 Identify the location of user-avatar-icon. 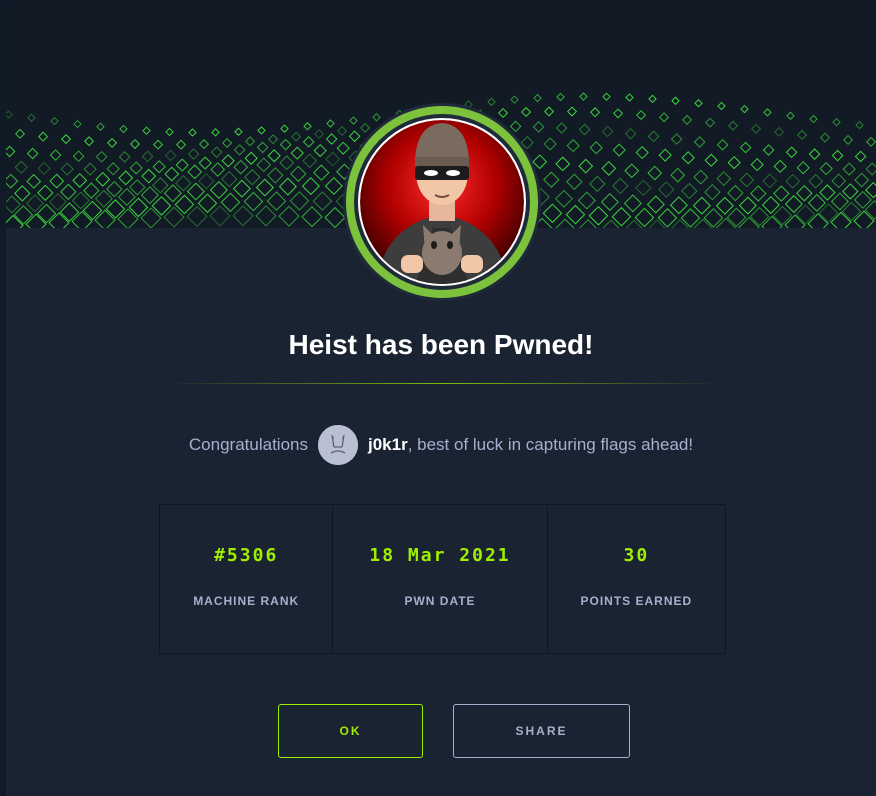
(337, 445).